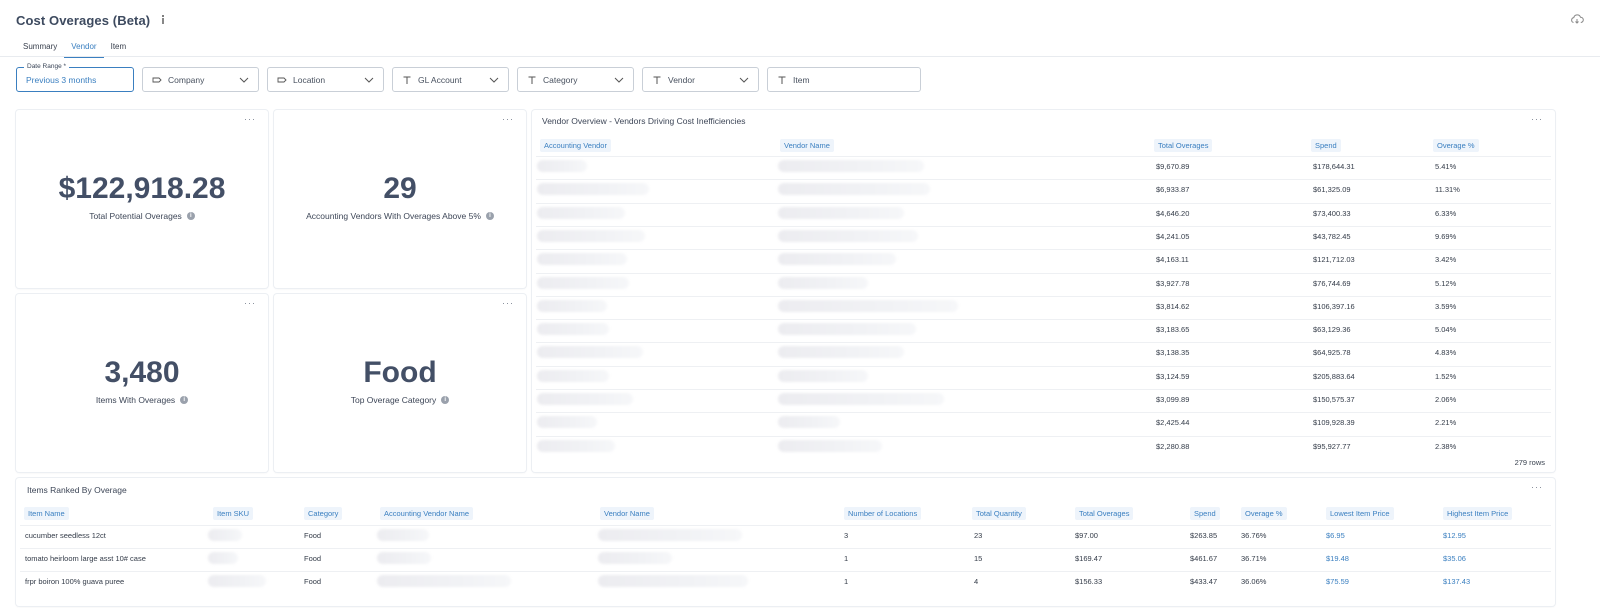 The image size is (1600, 608). What do you see at coordinates (1254, 558) in the screenshot?
I see `overage-pct-cell: 36.71%` at bounding box center [1254, 558].